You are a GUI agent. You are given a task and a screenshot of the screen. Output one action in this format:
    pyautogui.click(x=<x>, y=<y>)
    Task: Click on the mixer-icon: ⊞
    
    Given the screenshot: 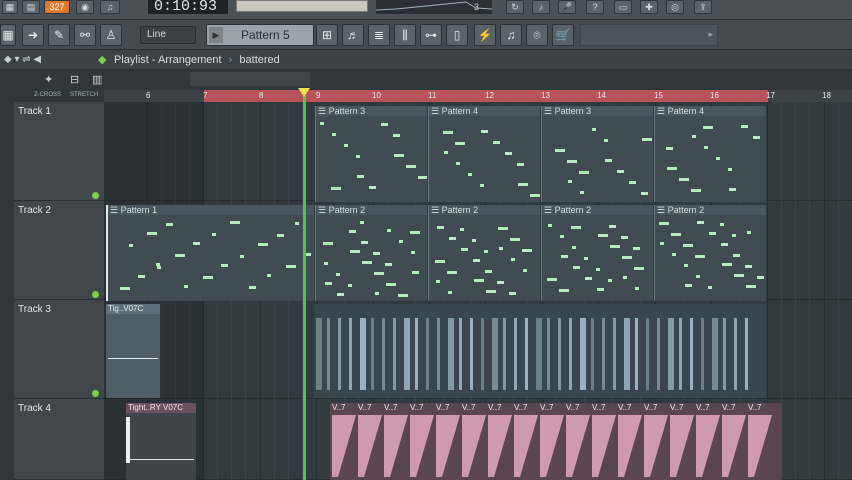 What is the action you would take?
    pyautogui.click(x=327, y=35)
    